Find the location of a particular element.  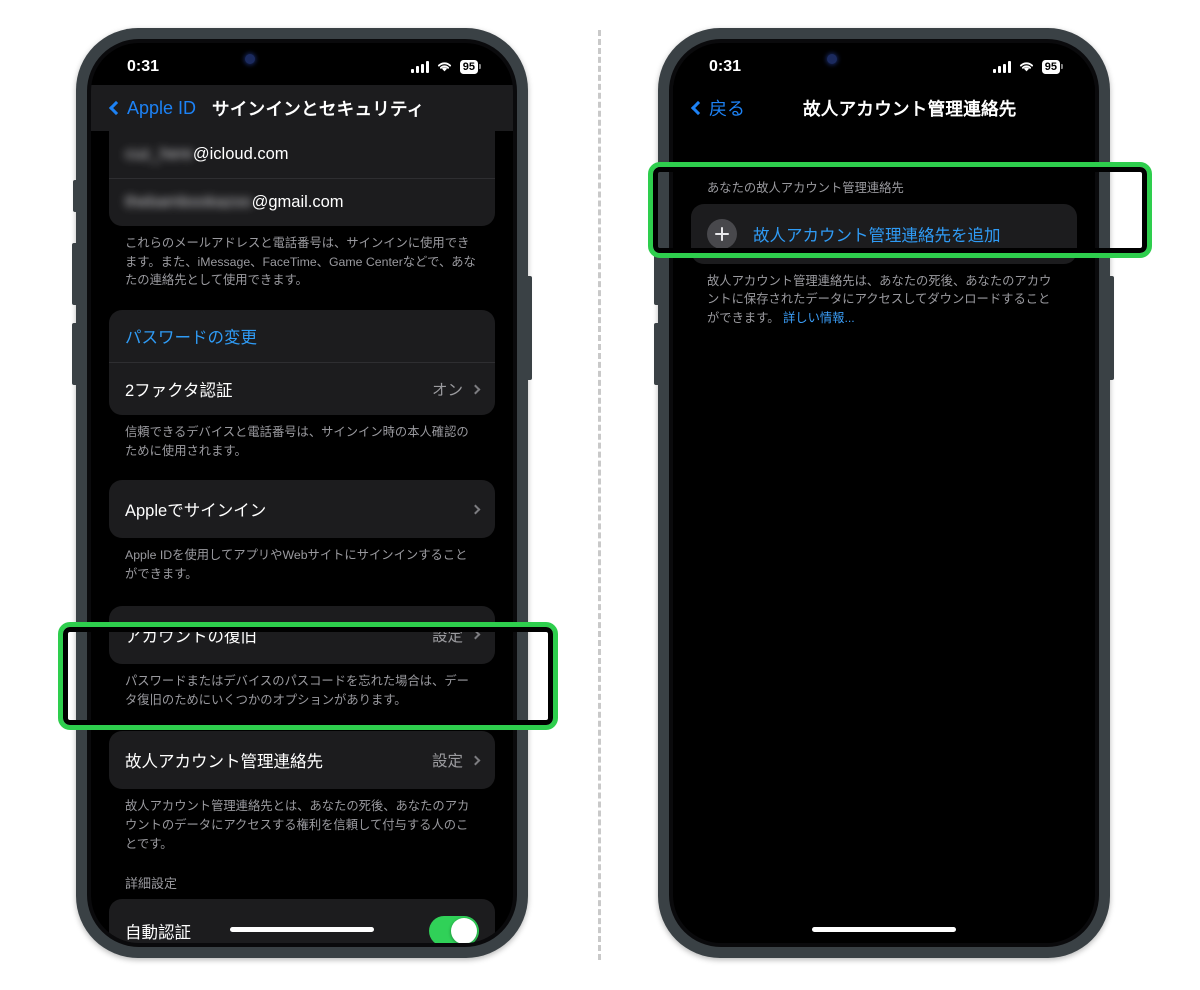

back-button: 戻る is located at coordinates (717, 108).